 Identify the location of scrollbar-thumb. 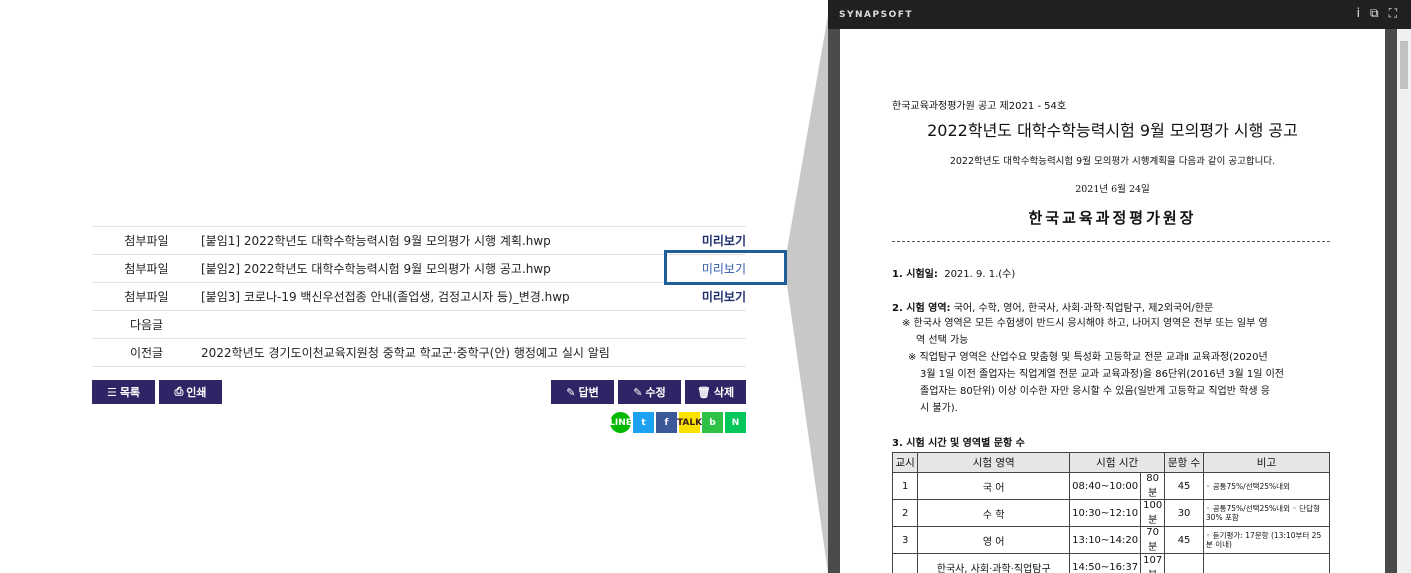
(1404, 65).